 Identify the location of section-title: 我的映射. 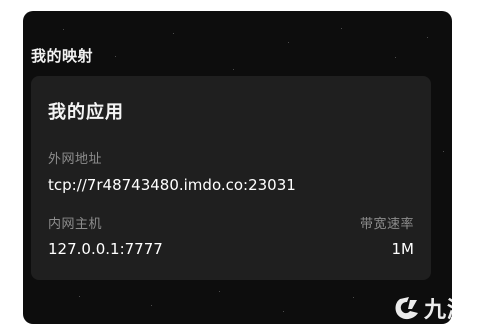
(62, 56).